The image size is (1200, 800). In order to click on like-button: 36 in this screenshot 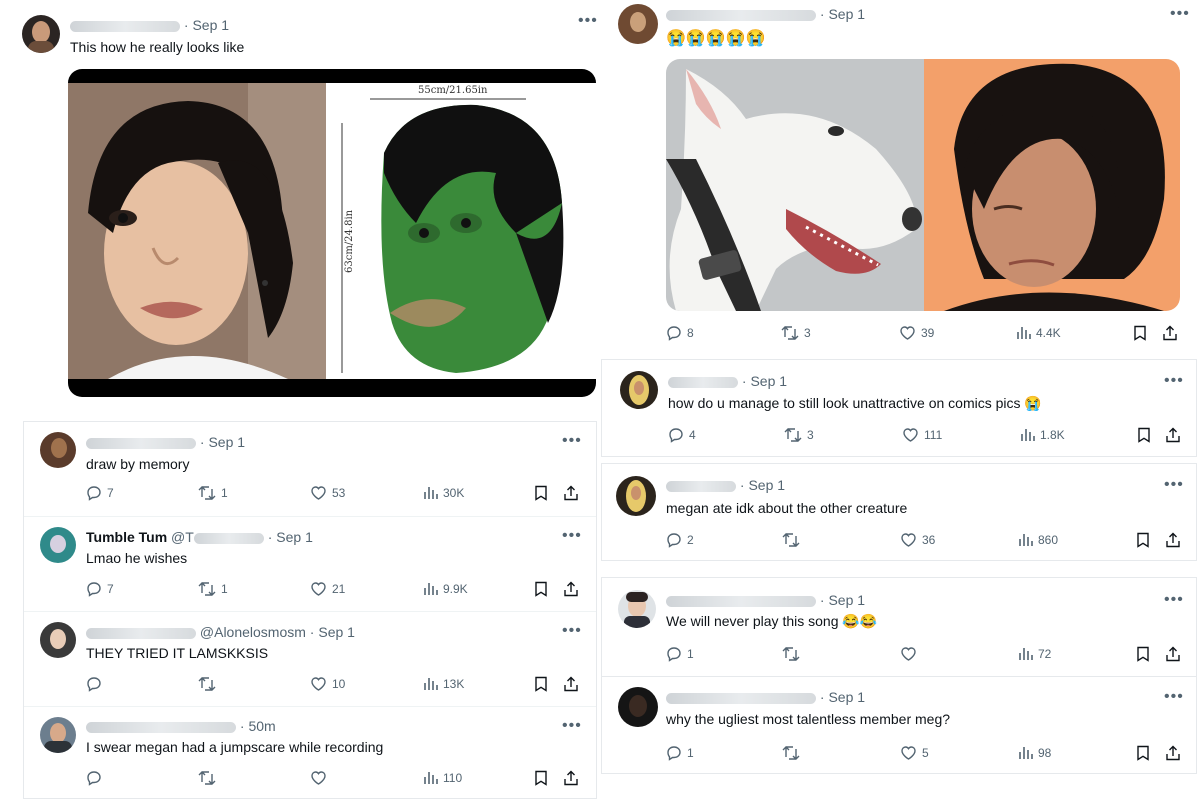, I will do `click(917, 540)`.